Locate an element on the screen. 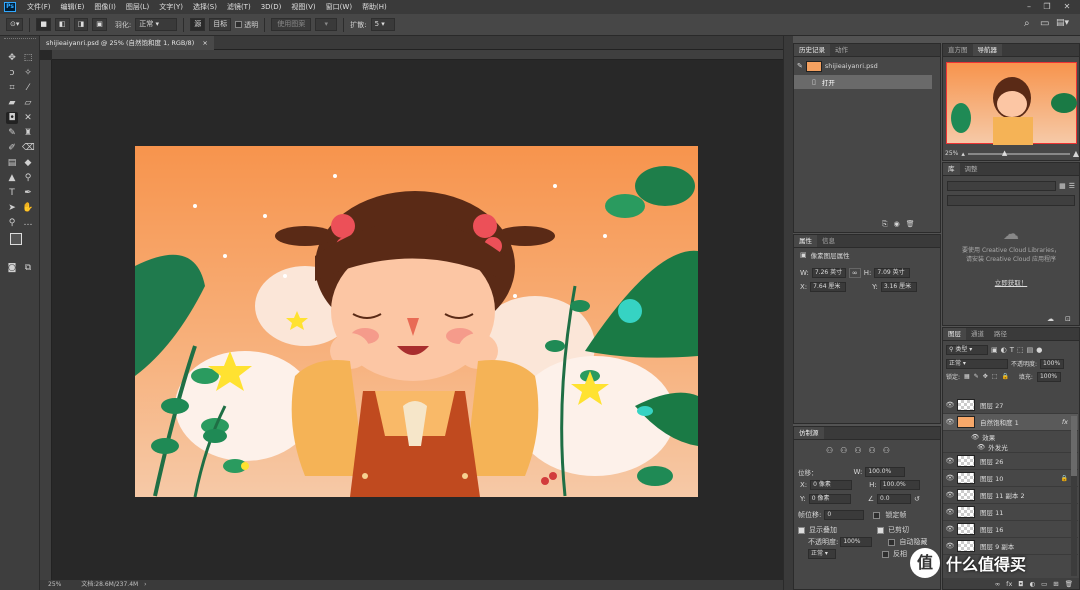 The image size is (1080, 590). x-field: 7.64 厘米 is located at coordinates (828, 287).